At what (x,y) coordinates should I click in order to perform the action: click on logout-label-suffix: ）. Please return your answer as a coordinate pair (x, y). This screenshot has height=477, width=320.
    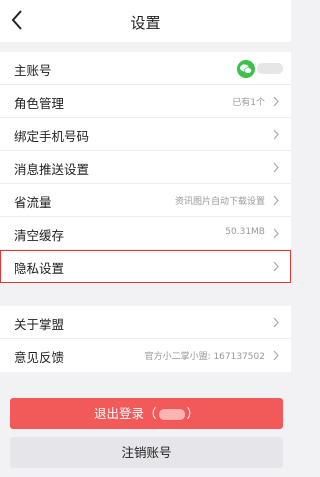
    Looking at the image, I should click on (193, 413).